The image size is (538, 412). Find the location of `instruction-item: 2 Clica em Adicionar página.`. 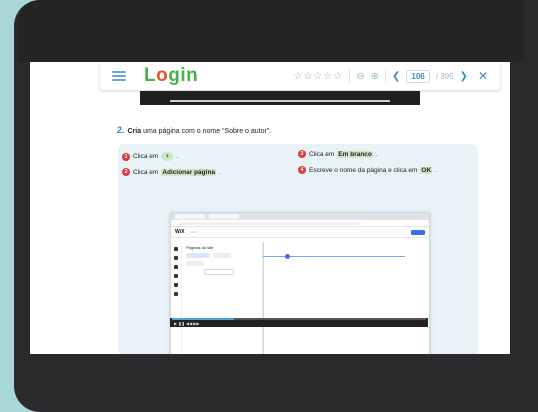

instruction-item: 2 Clica em Adicionar página. is located at coordinates (171, 172).